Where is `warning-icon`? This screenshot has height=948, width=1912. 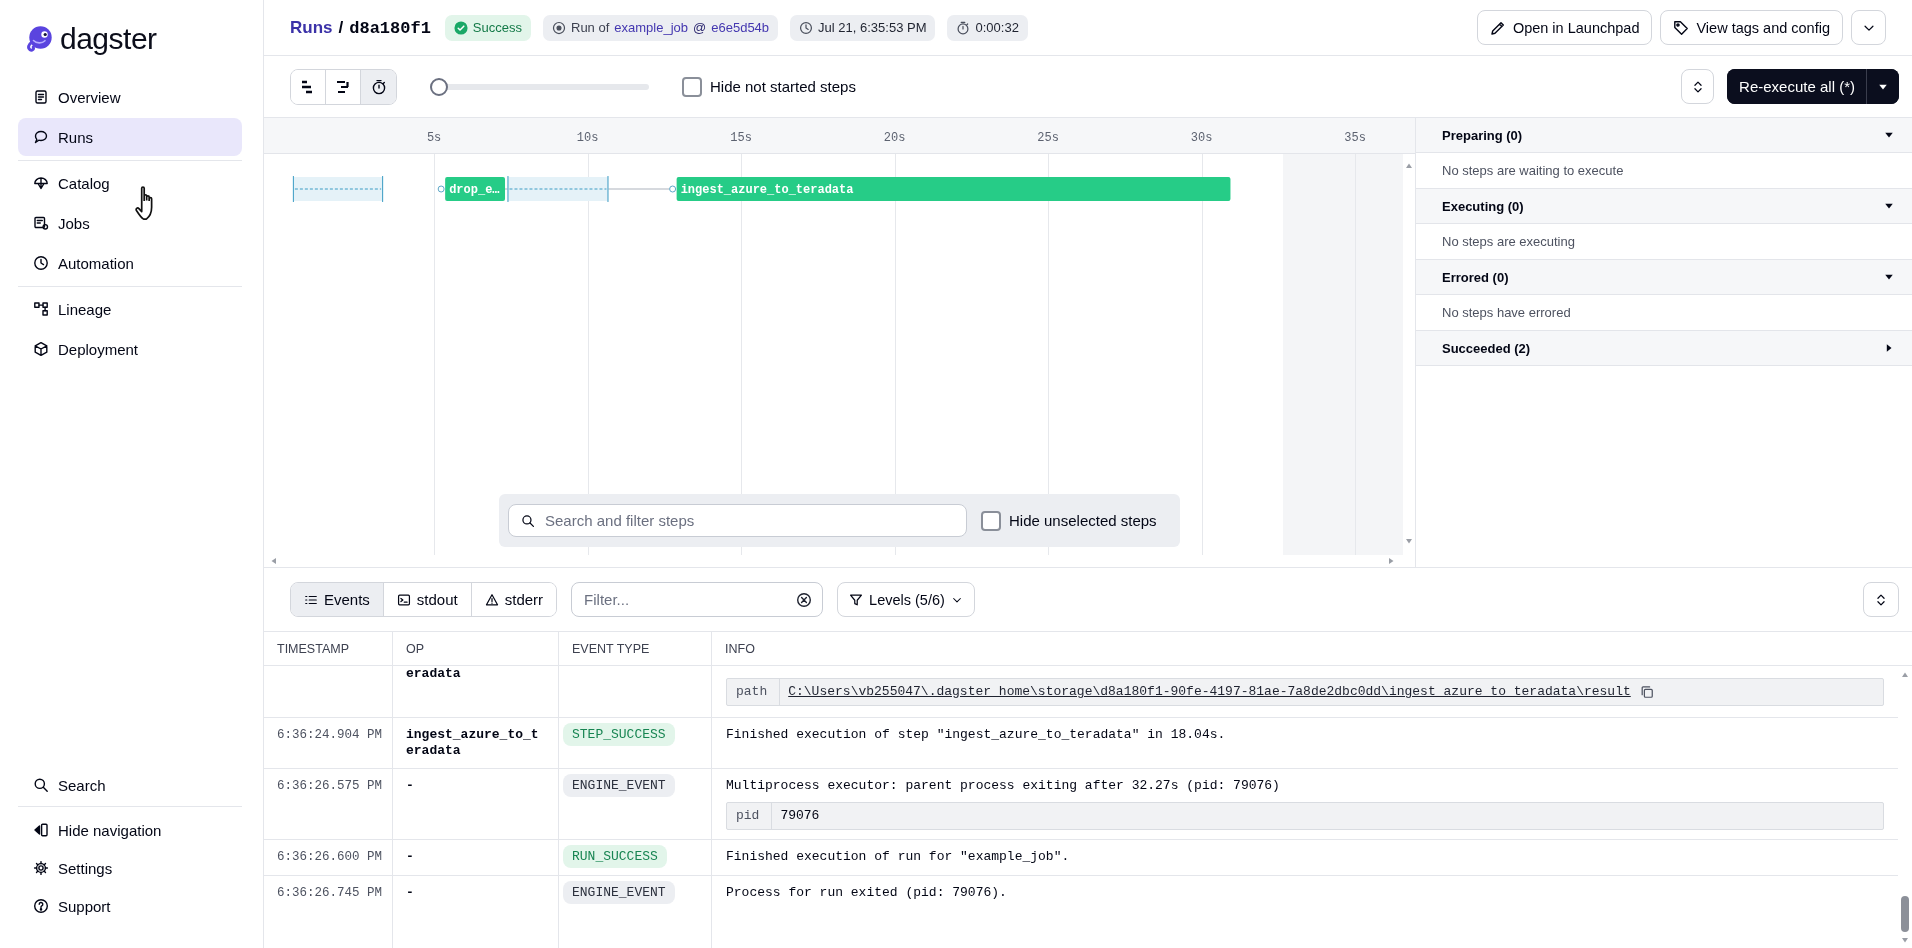 warning-icon is located at coordinates (491, 599).